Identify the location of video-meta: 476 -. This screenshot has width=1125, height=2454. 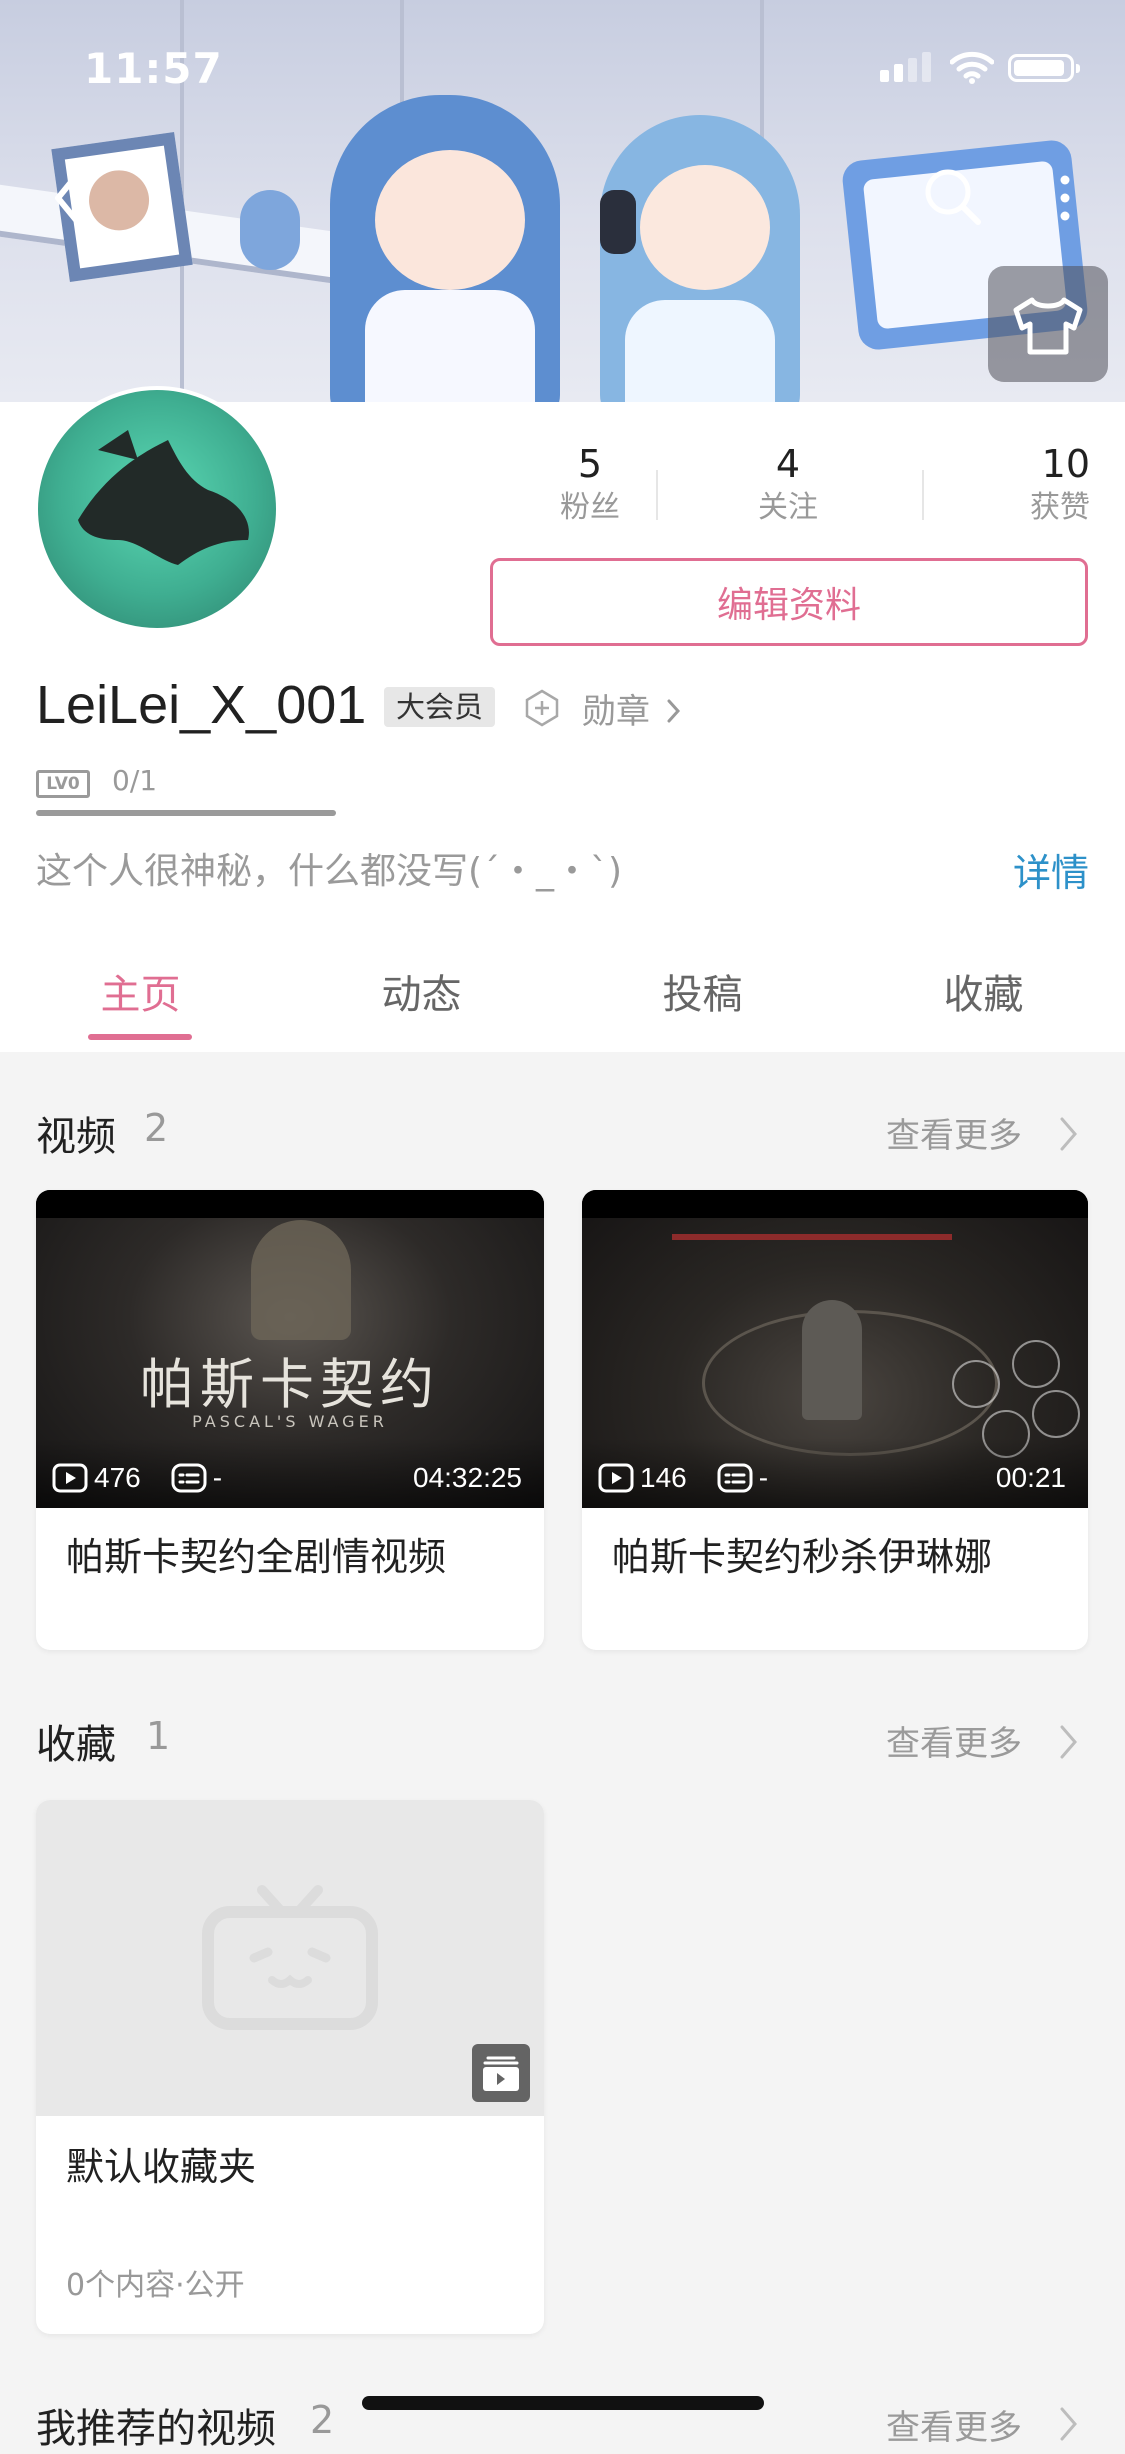
(137, 1478).